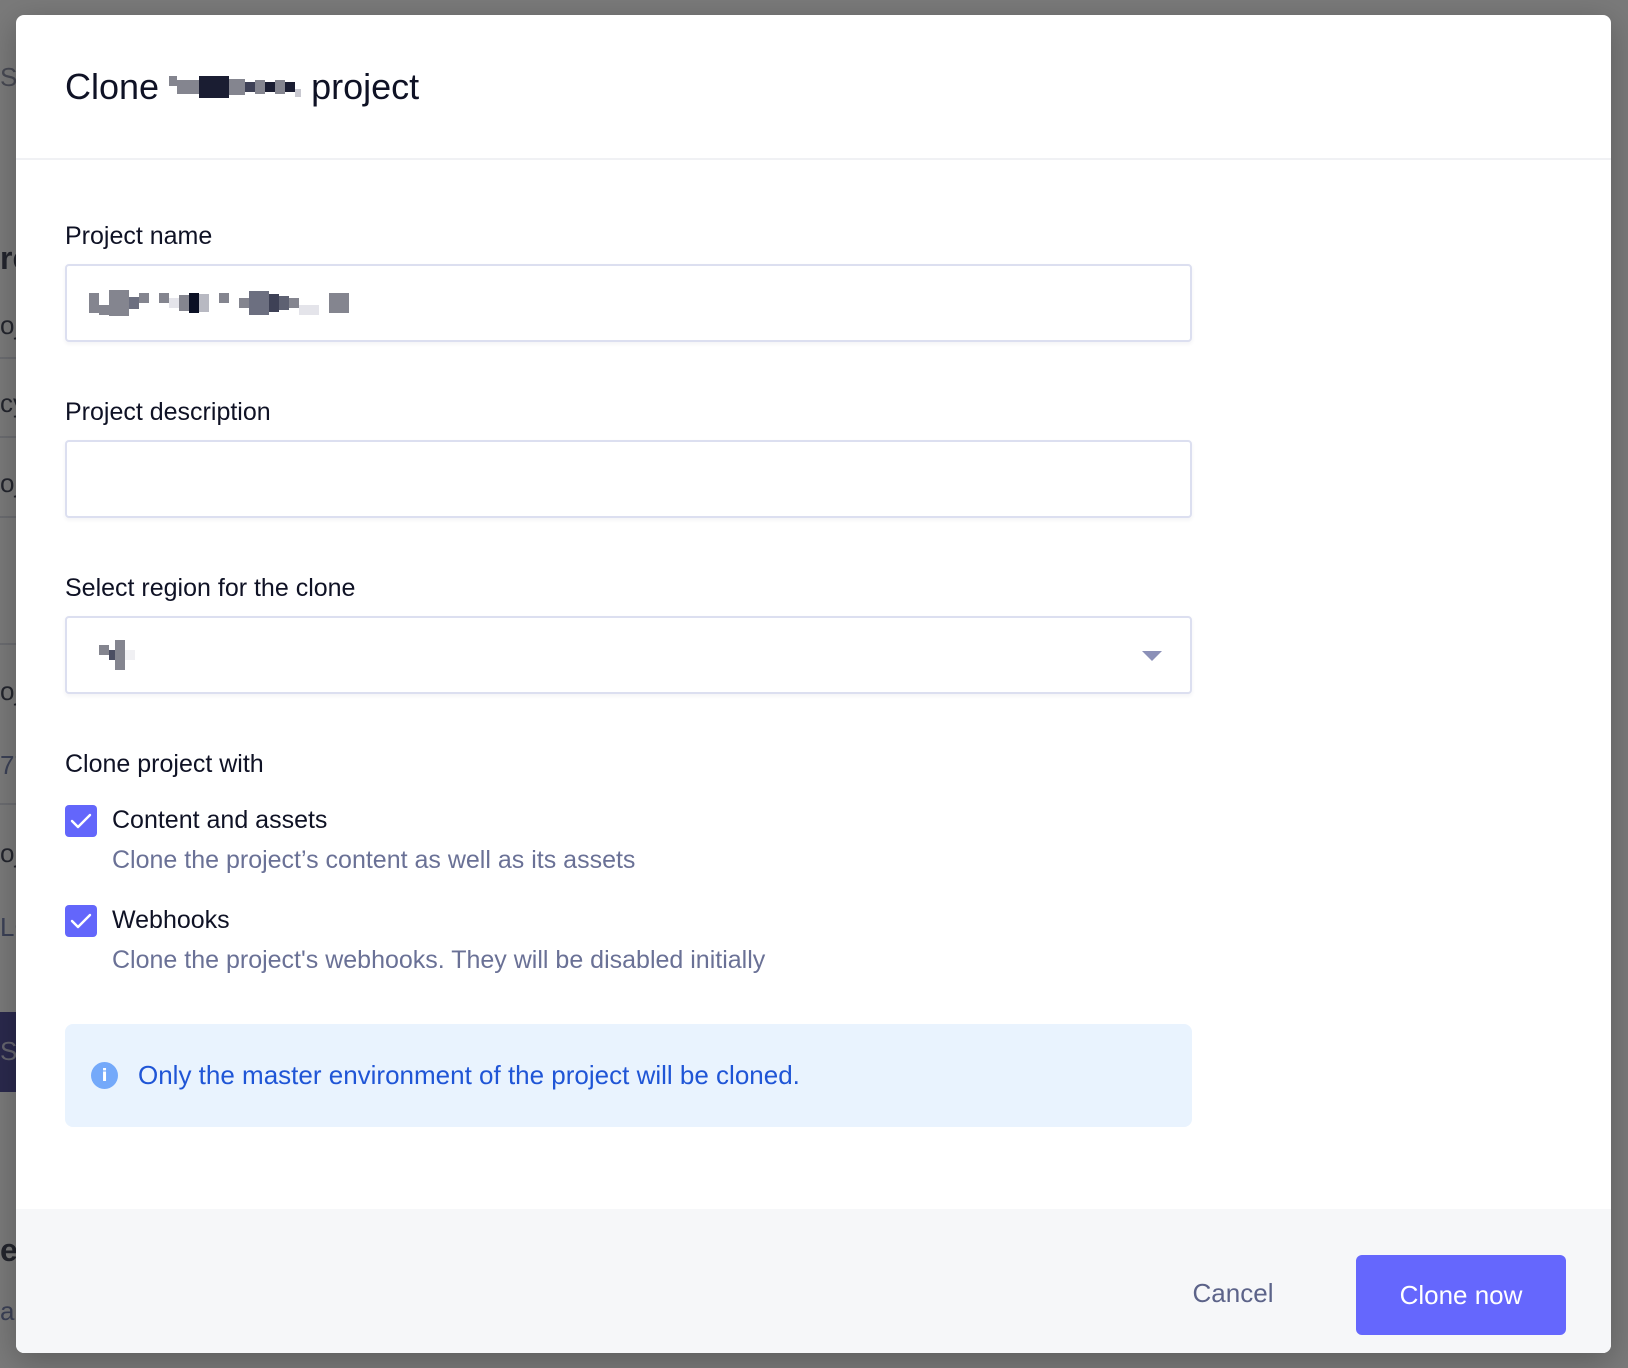 This screenshot has width=1628, height=1368. Describe the element at coordinates (365, 86) in the screenshot. I see `title-suffix: project` at that location.